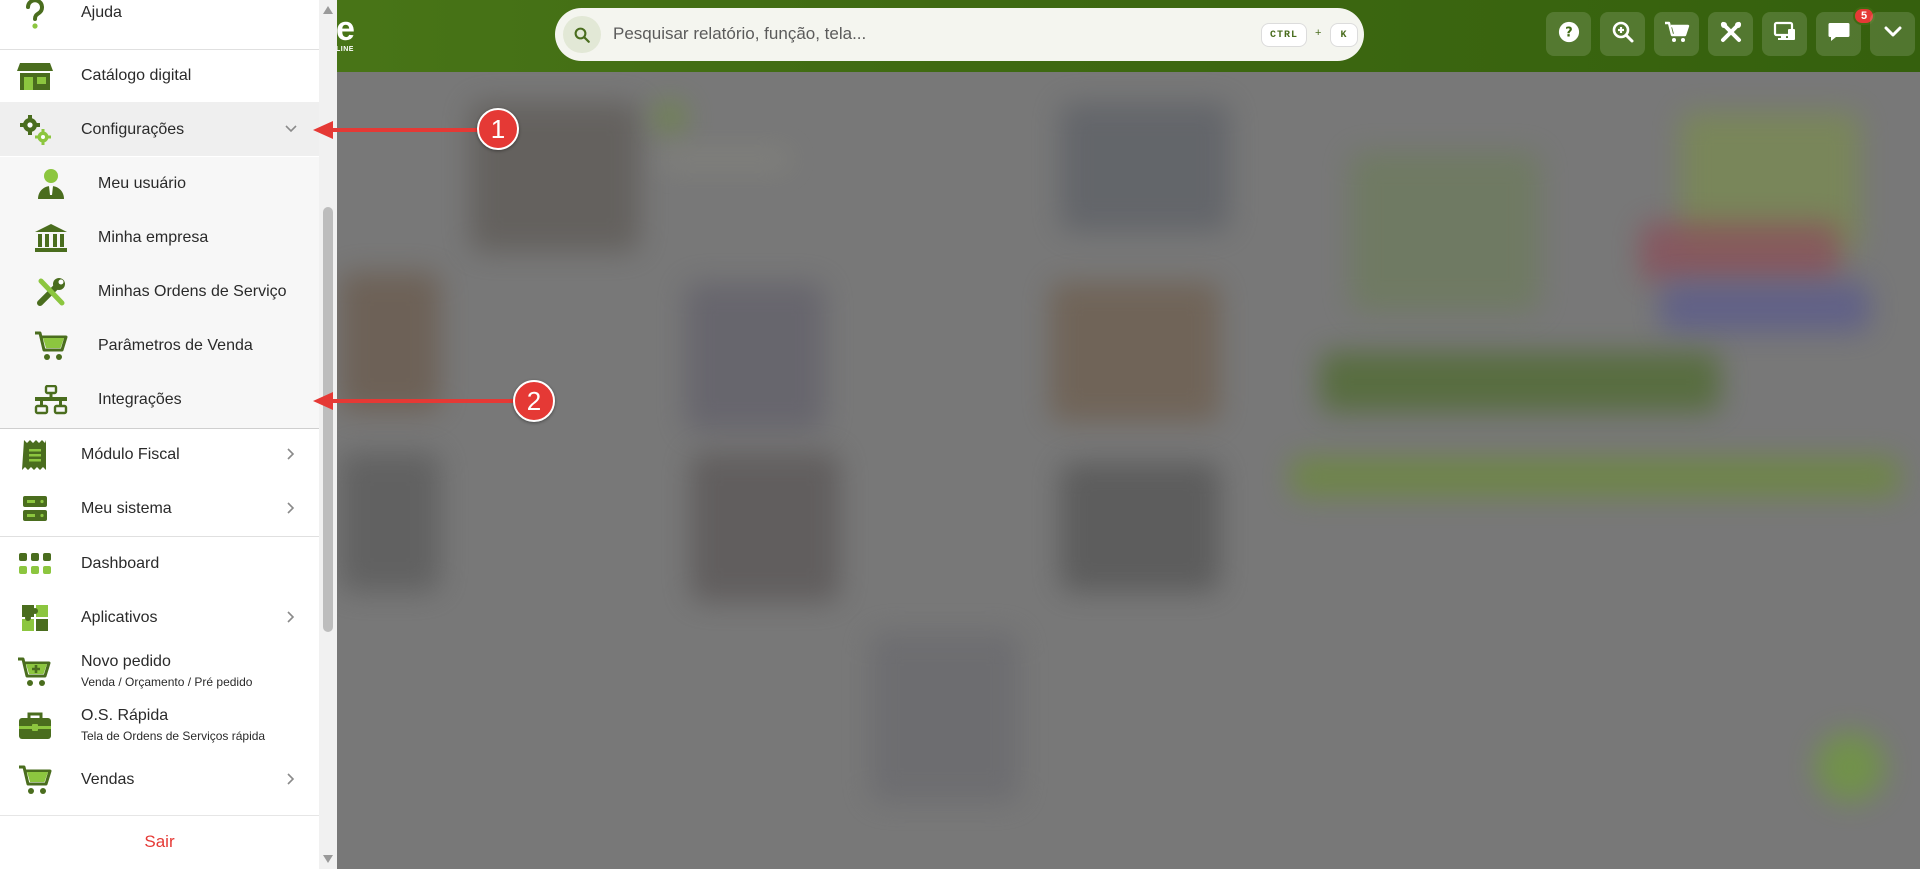 Image resolution: width=1920 pixels, height=869 pixels. Describe the element at coordinates (534, 401) in the screenshot. I see `annotation-callout-2: 2` at that location.